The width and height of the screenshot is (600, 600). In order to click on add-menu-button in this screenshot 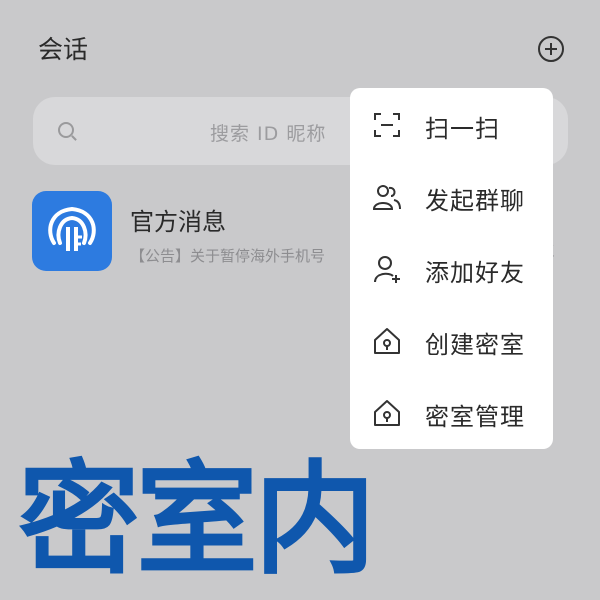, I will do `click(551, 49)`.